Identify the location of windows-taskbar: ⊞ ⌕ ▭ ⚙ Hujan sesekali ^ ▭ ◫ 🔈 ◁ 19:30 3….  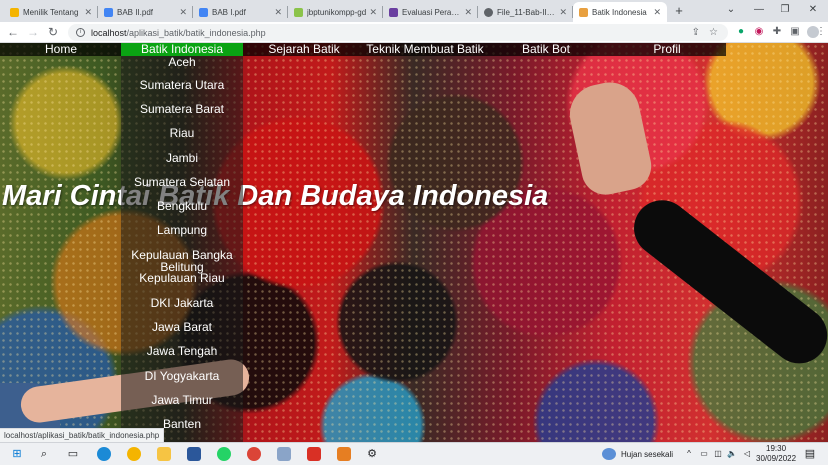
(414, 453).